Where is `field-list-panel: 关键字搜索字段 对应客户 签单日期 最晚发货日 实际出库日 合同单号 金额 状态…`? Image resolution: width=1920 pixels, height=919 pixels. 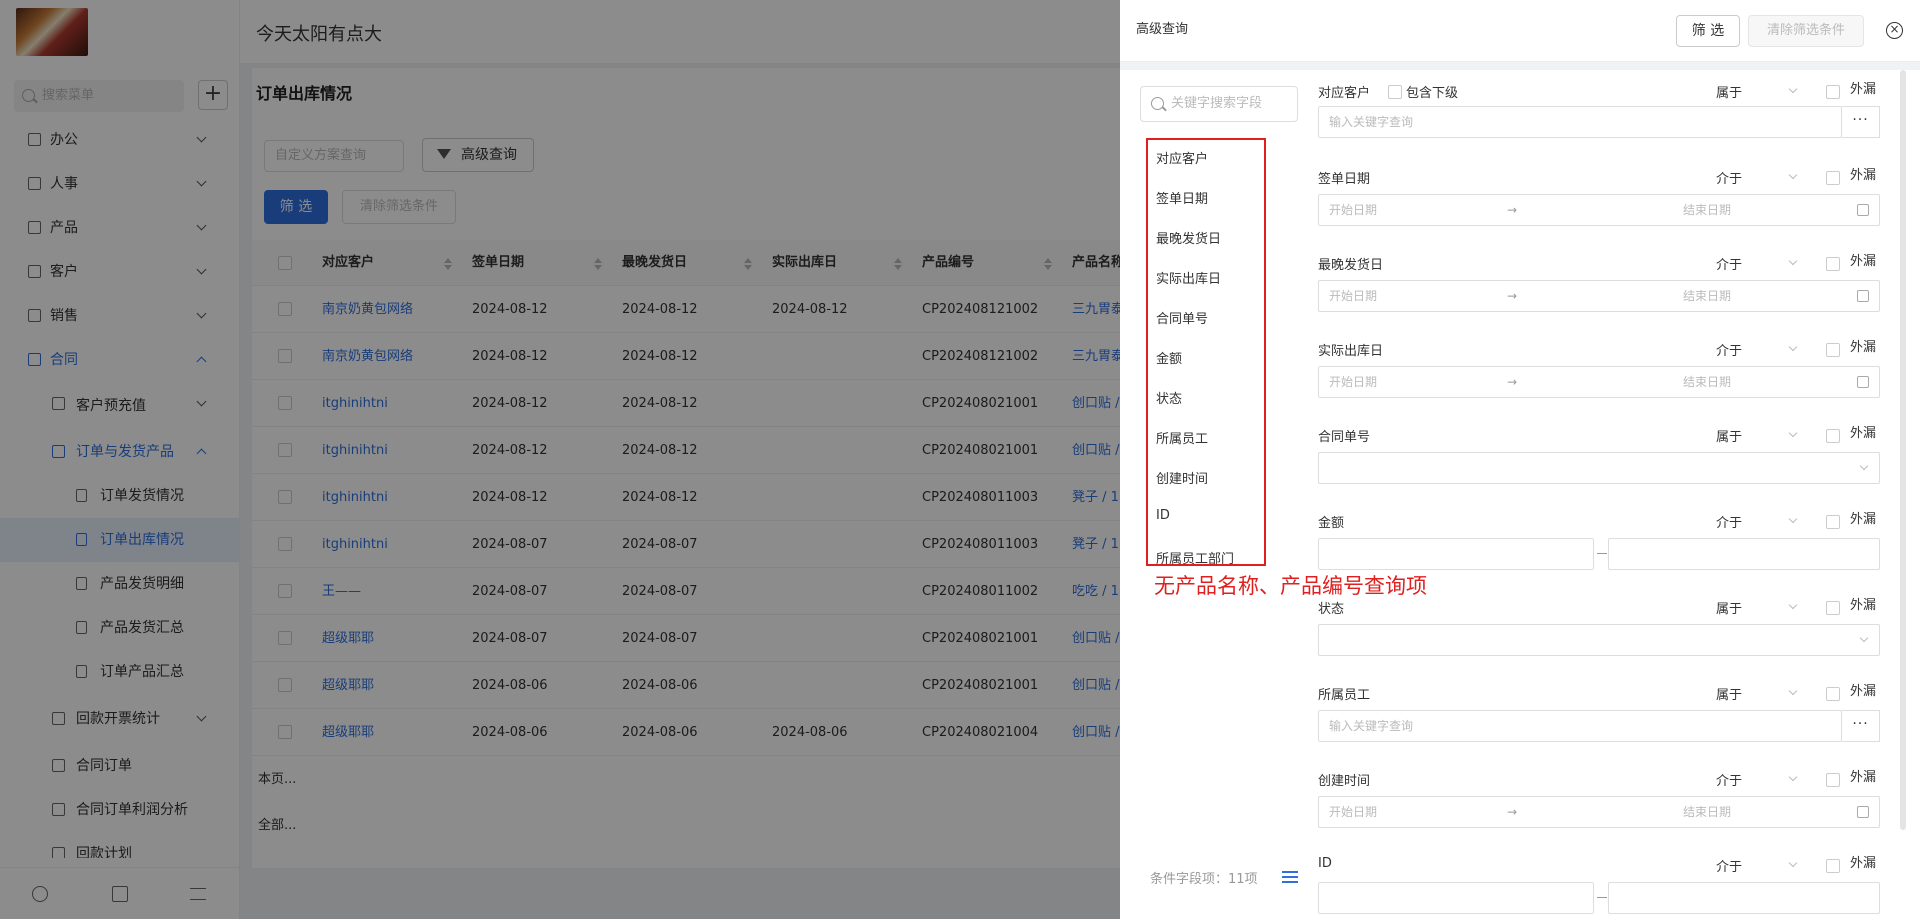 field-list-panel: 关键字搜索字段 对应客户 签单日期 最晚发货日 实际出库日 合同单号 金额 状态… is located at coordinates (1273, 494).